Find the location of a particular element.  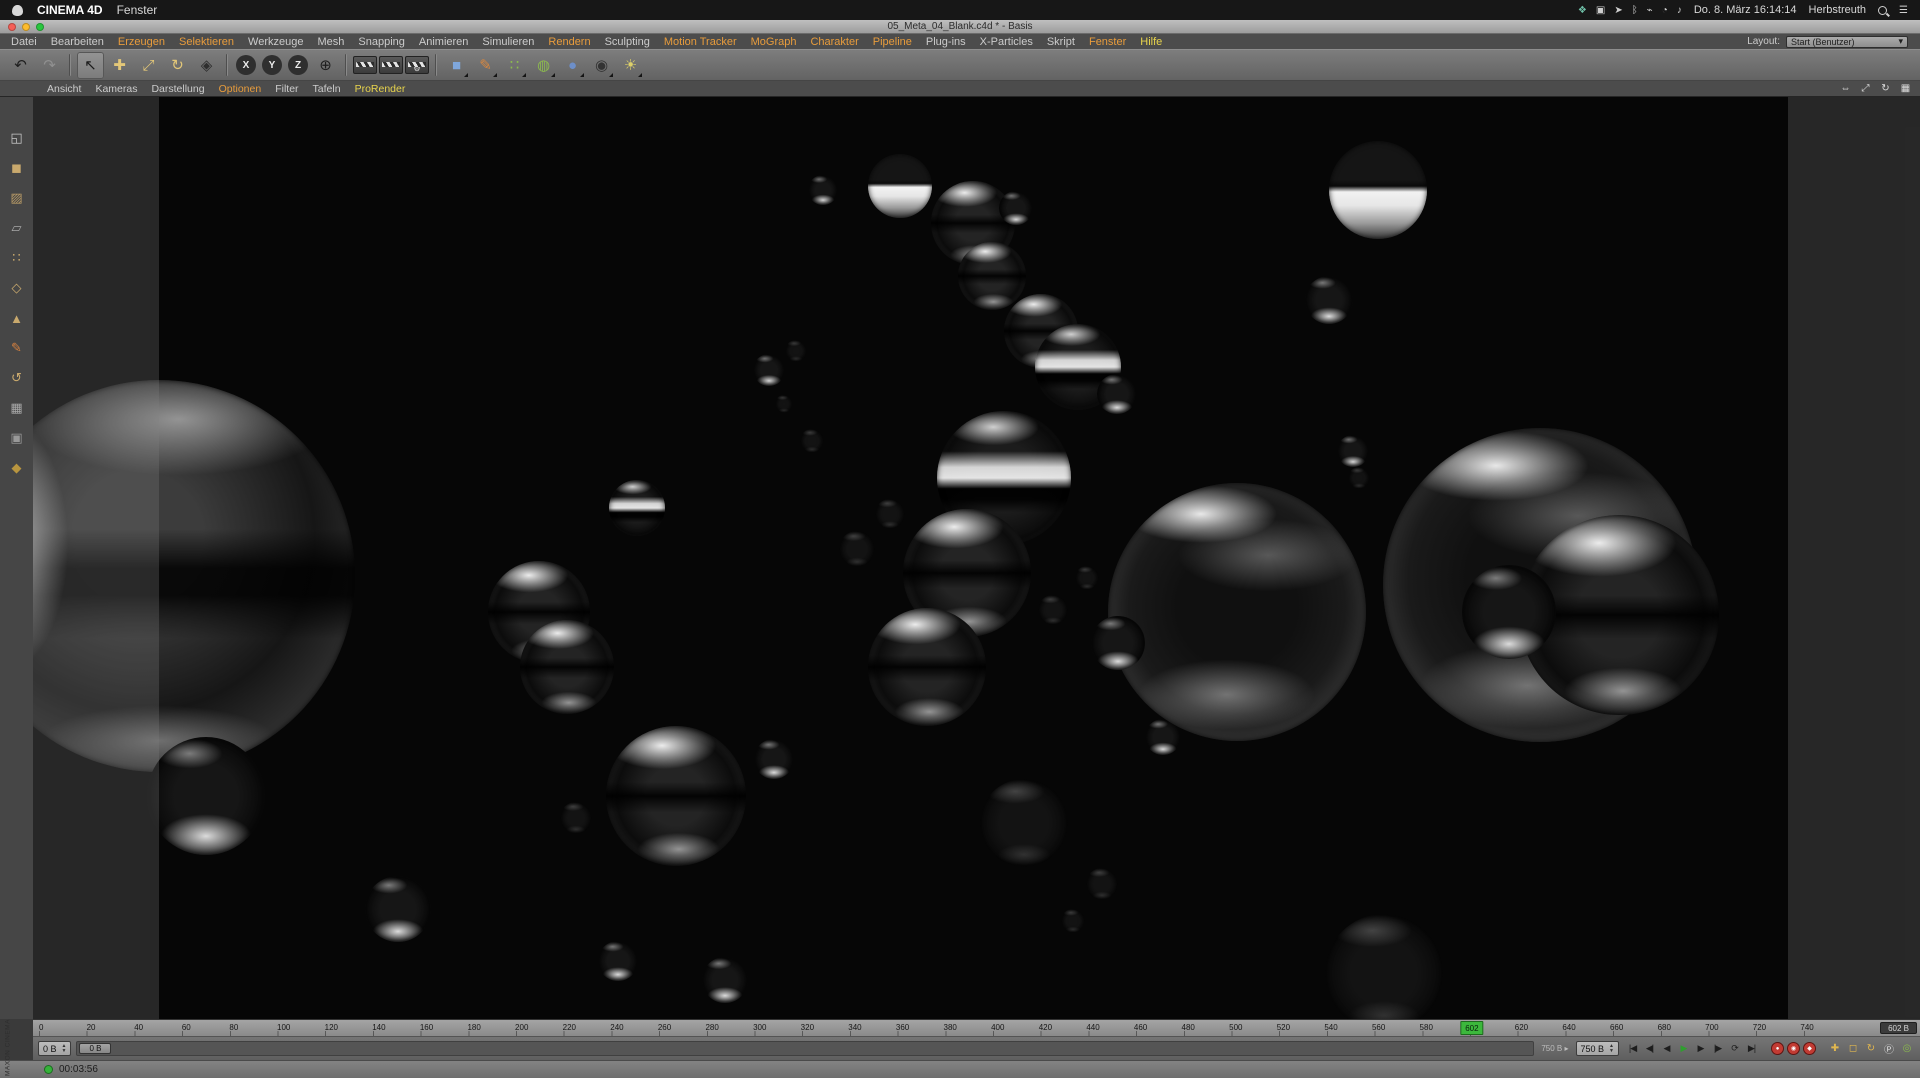

menu-mesh: Mesh is located at coordinates (330, 42).